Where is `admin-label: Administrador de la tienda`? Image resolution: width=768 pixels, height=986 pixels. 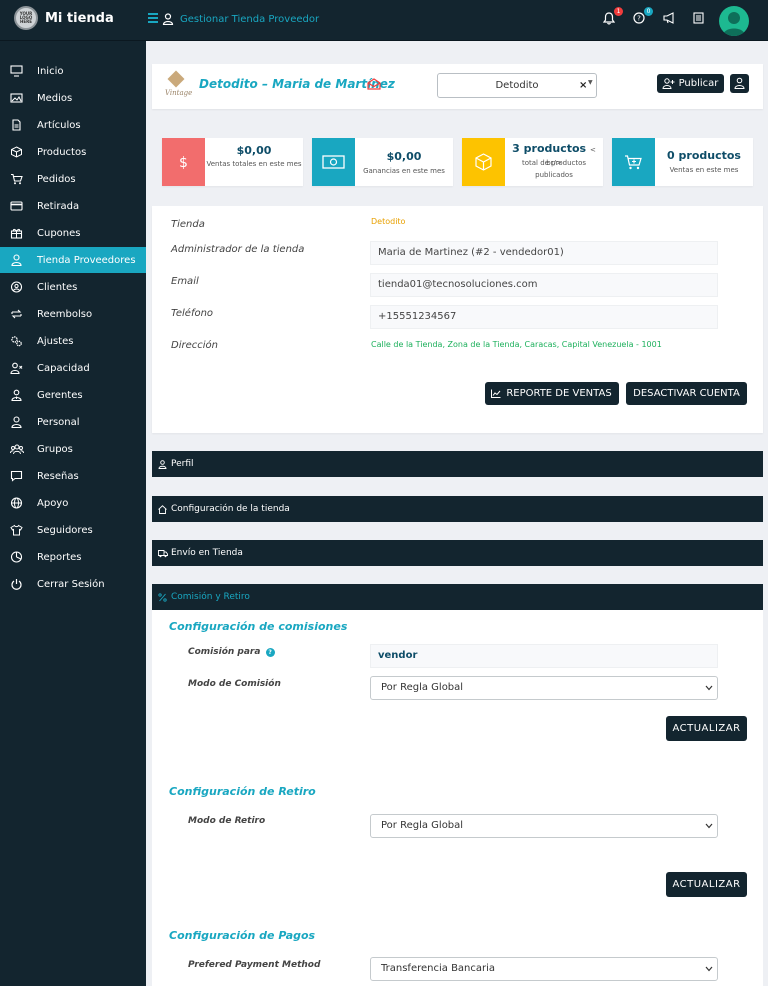
admin-label: Administrador de la tienda is located at coordinates (238, 249).